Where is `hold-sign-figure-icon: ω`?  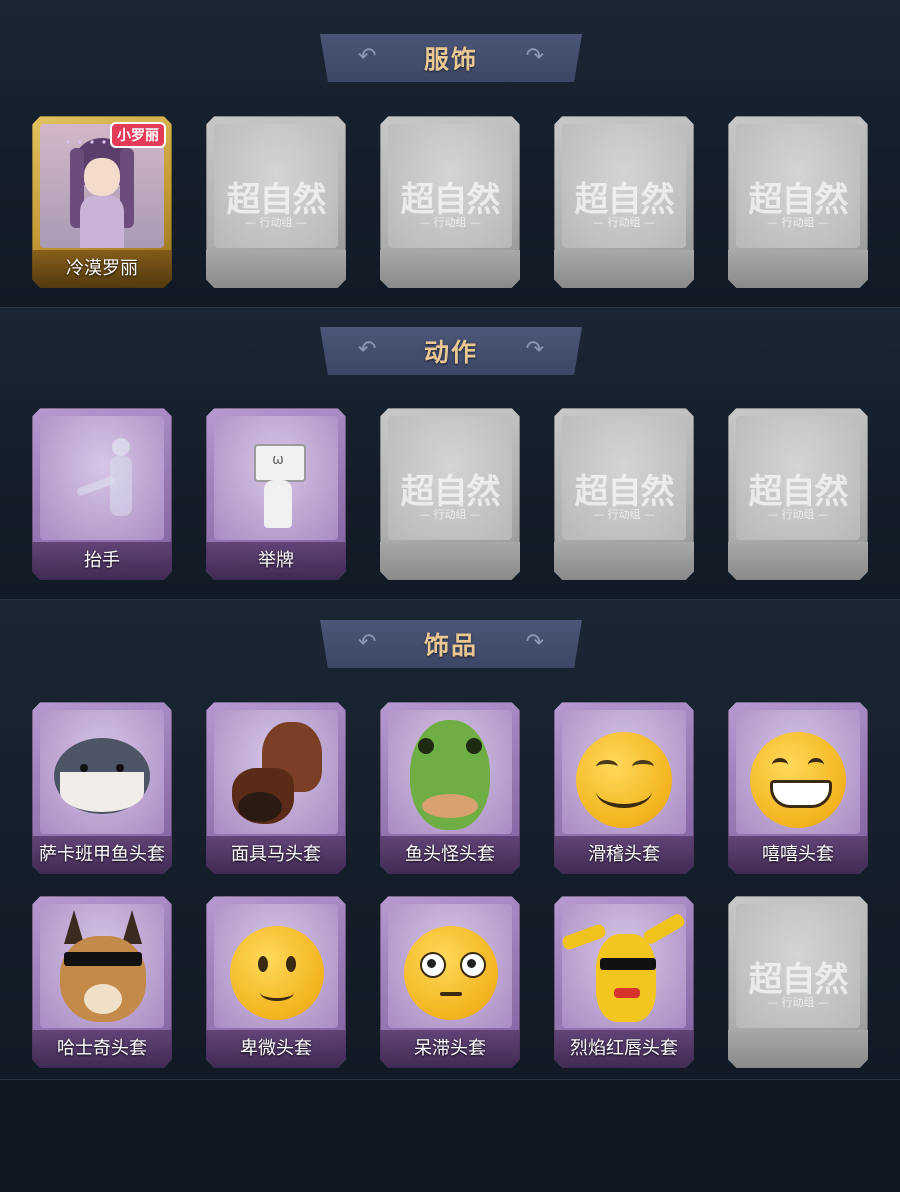 hold-sign-figure-icon: ω is located at coordinates (278, 482).